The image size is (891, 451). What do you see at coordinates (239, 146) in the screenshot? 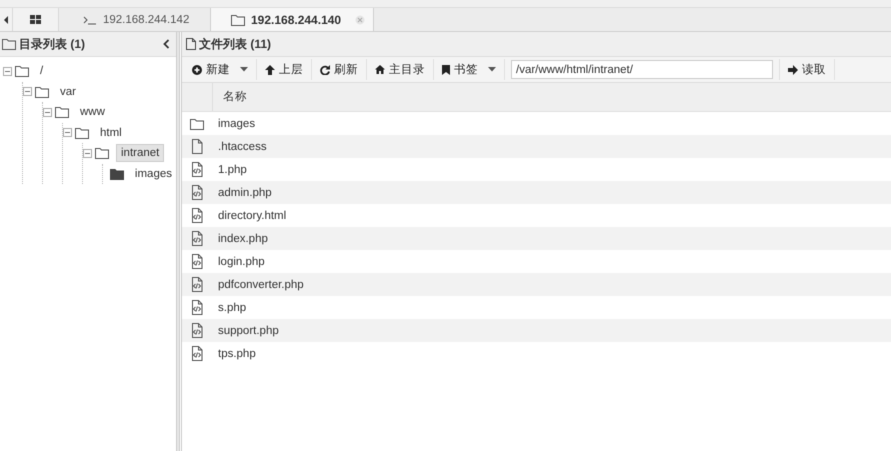
I see `file-name: .htaccess` at bounding box center [239, 146].